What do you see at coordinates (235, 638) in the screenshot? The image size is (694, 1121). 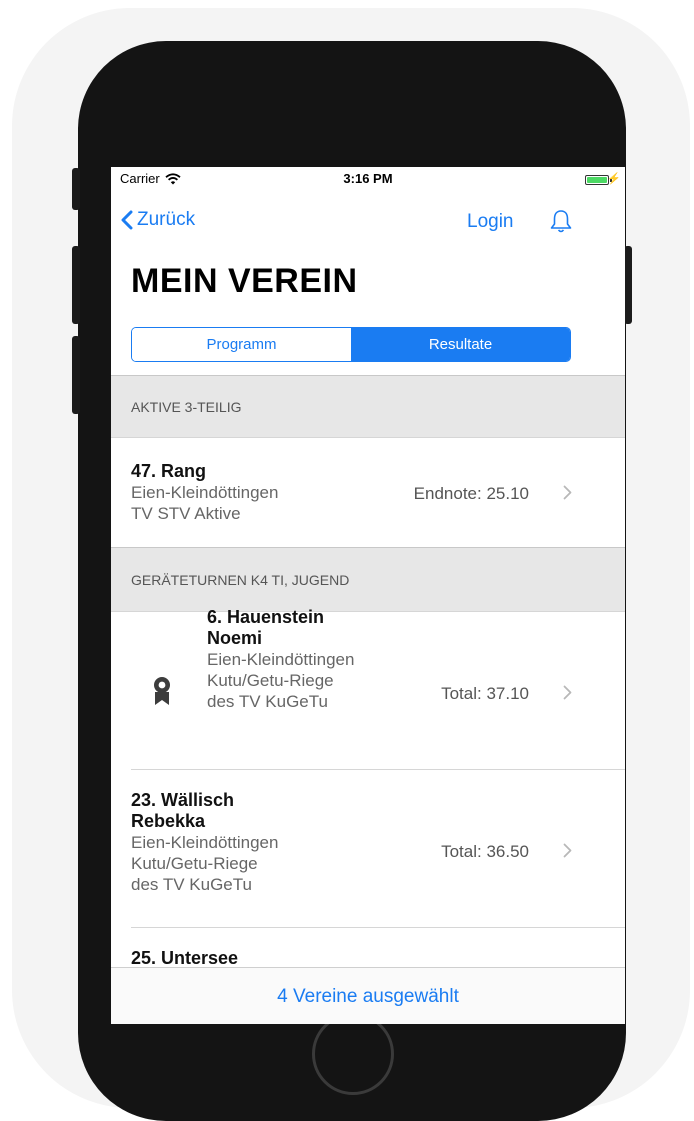 I see `row-name-line2: Noemi` at bounding box center [235, 638].